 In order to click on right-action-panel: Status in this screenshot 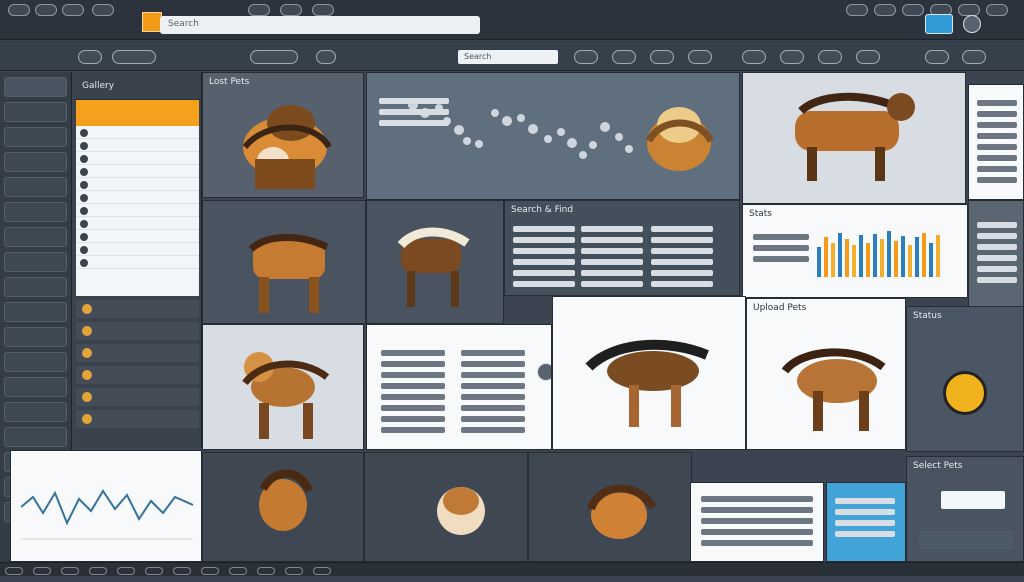, I will do `click(965, 379)`.